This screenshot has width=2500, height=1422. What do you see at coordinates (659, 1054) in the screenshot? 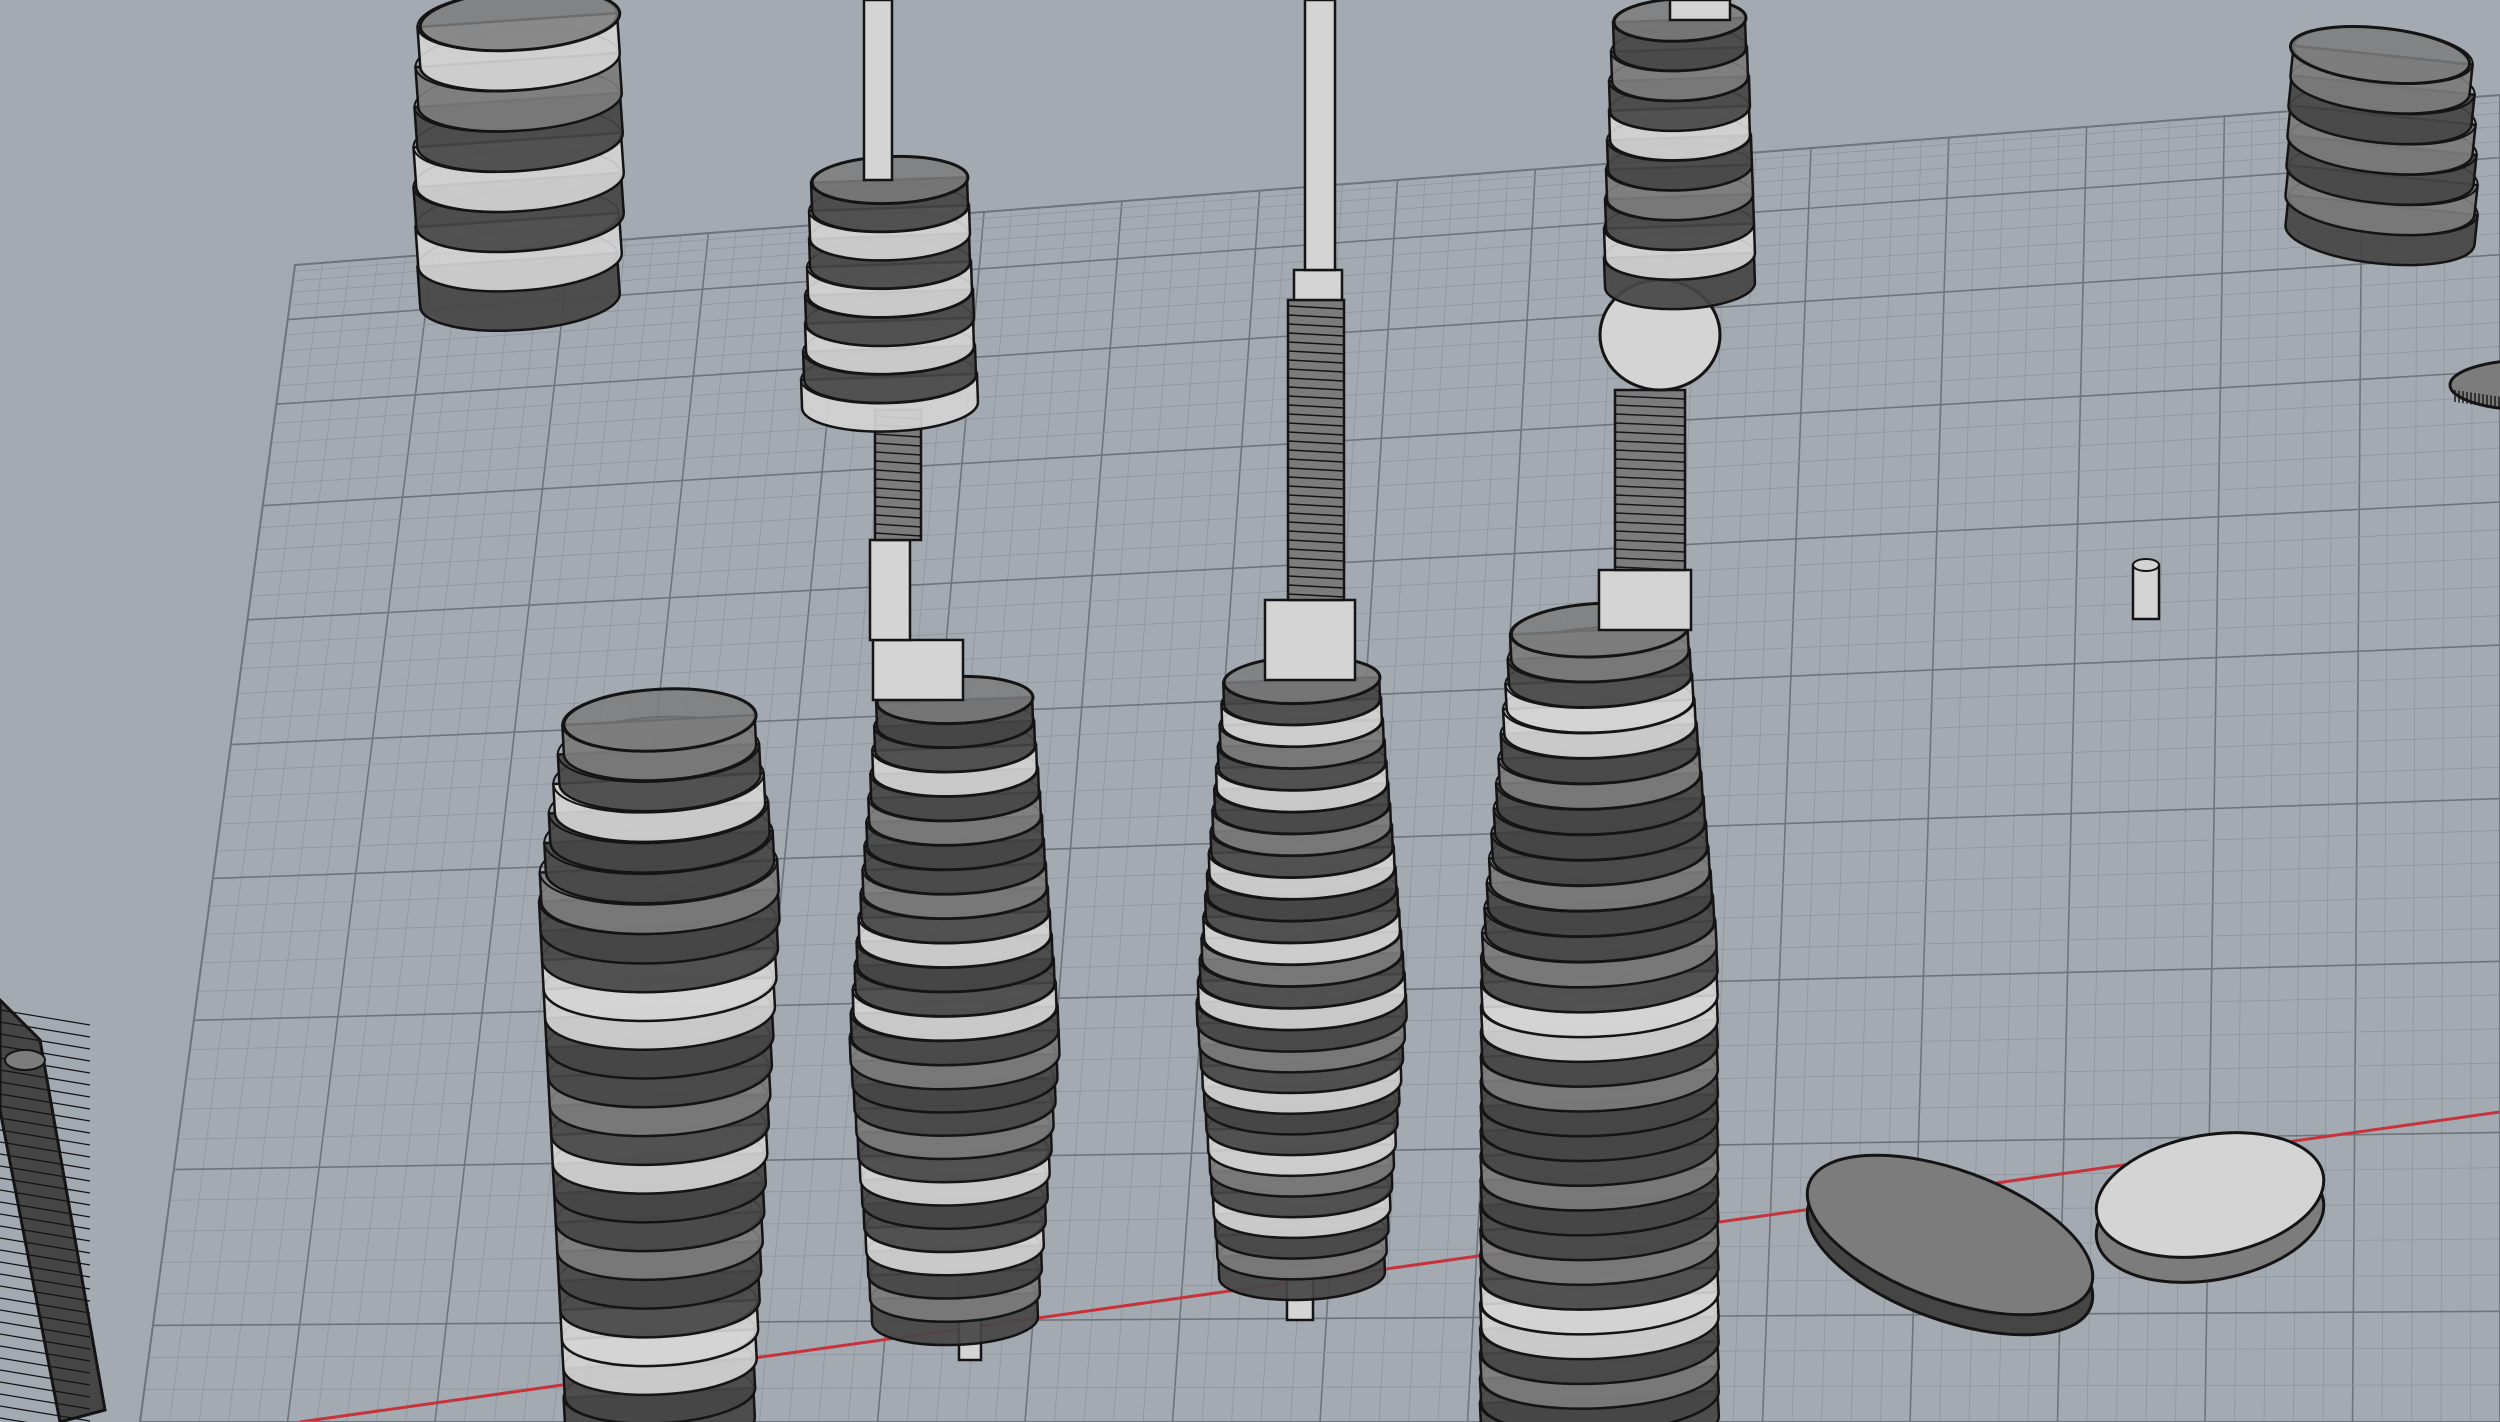
I see `tall-ribbed-stack-left` at bounding box center [659, 1054].